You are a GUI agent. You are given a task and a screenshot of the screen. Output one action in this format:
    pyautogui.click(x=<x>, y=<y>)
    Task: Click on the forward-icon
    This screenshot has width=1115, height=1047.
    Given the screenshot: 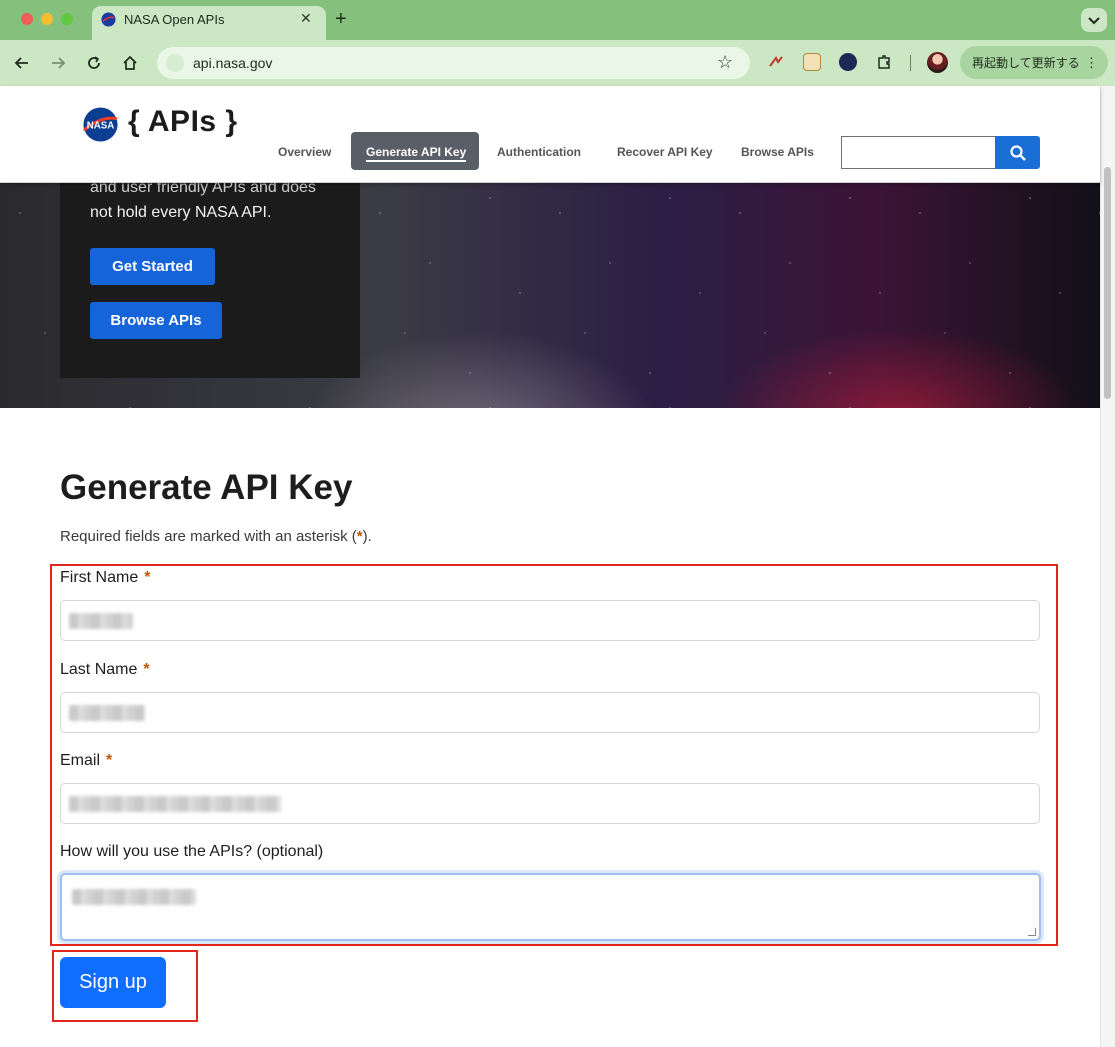 What is the action you would take?
    pyautogui.click(x=58, y=63)
    